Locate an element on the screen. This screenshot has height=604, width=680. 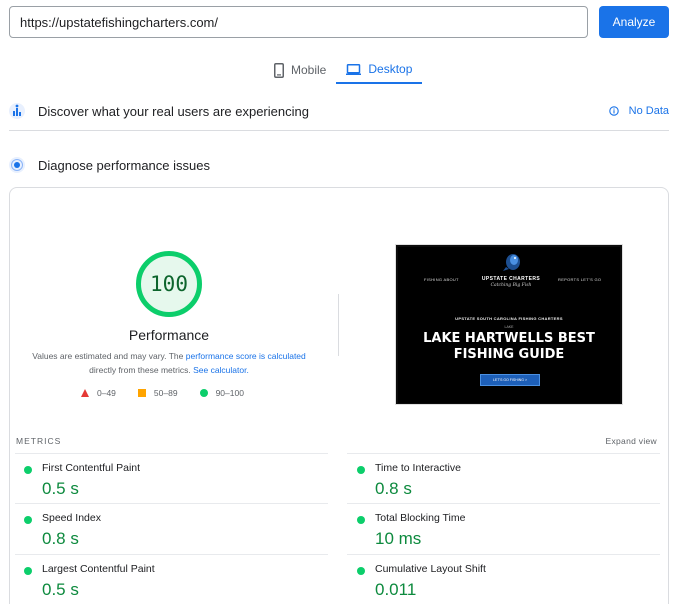
phone-icon is located at coordinates (279, 70).